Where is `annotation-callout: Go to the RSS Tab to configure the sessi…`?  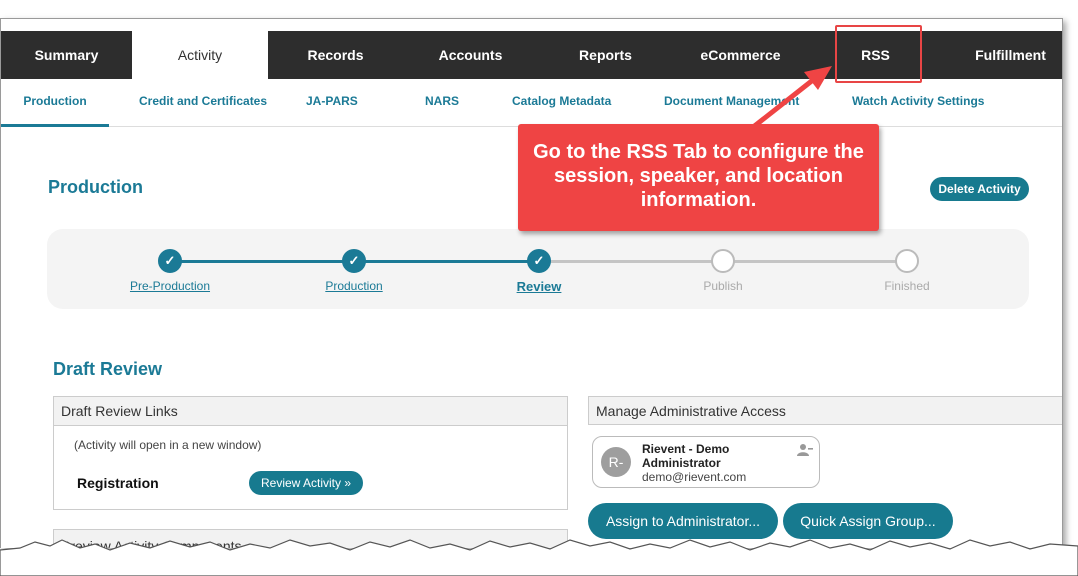
annotation-callout: Go to the RSS Tab to configure the sessi… is located at coordinates (698, 177).